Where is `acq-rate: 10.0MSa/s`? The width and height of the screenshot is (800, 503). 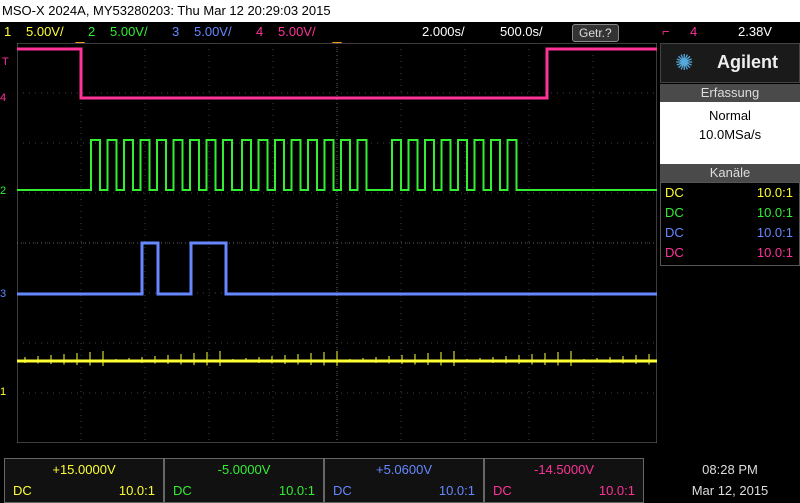 acq-rate: 10.0MSa/s is located at coordinates (730, 134).